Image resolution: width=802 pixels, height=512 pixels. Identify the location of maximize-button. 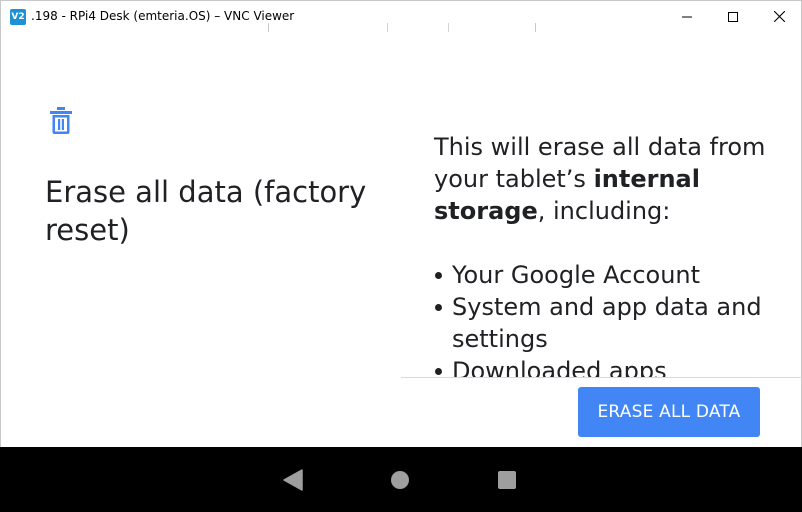
(733, 16).